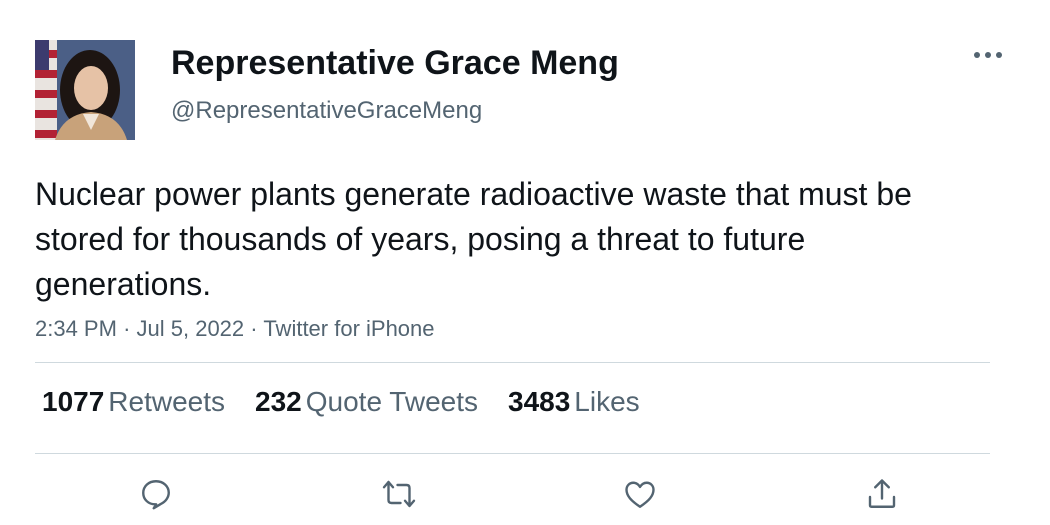 Image resolution: width=1050 pixels, height=525 pixels. What do you see at coordinates (391, 401) in the screenshot?
I see `quote-tweets-label: Quote Tweets` at bounding box center [391, 401].